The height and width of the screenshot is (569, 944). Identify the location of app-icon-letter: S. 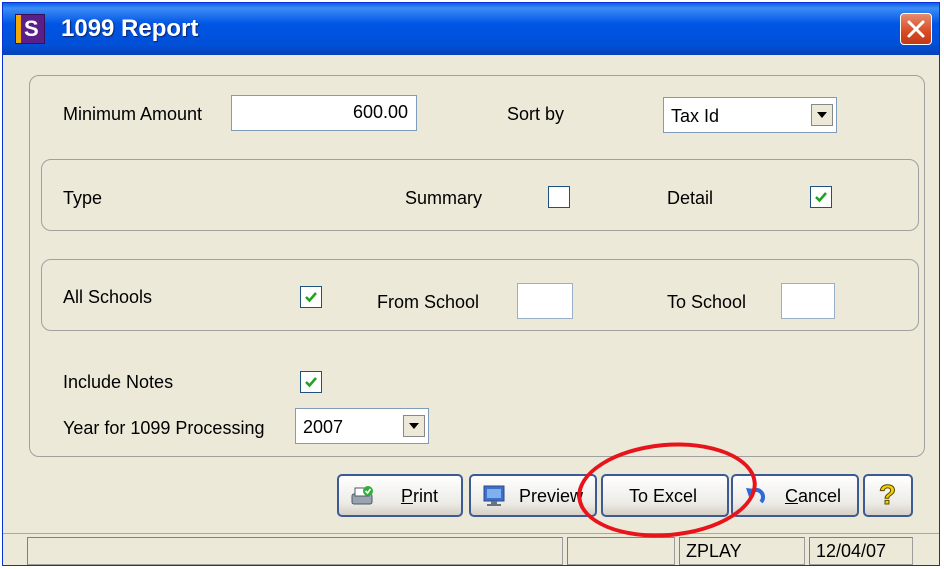
(31, 28).